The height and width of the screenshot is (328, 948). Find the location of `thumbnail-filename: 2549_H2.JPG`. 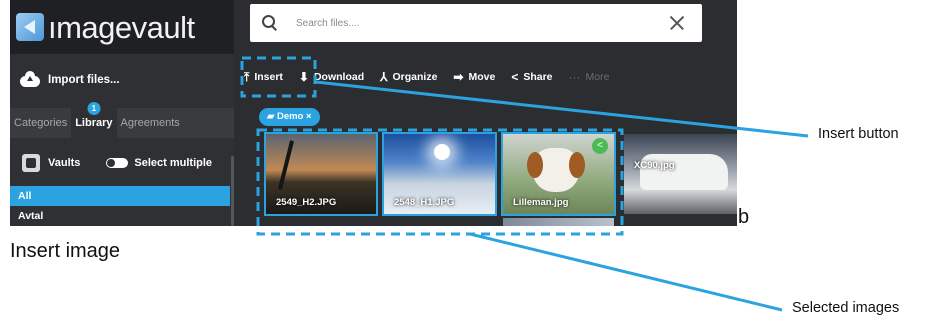

thumbnail-filename: 2549_H2.JPG is located at coordinates (306, 202).